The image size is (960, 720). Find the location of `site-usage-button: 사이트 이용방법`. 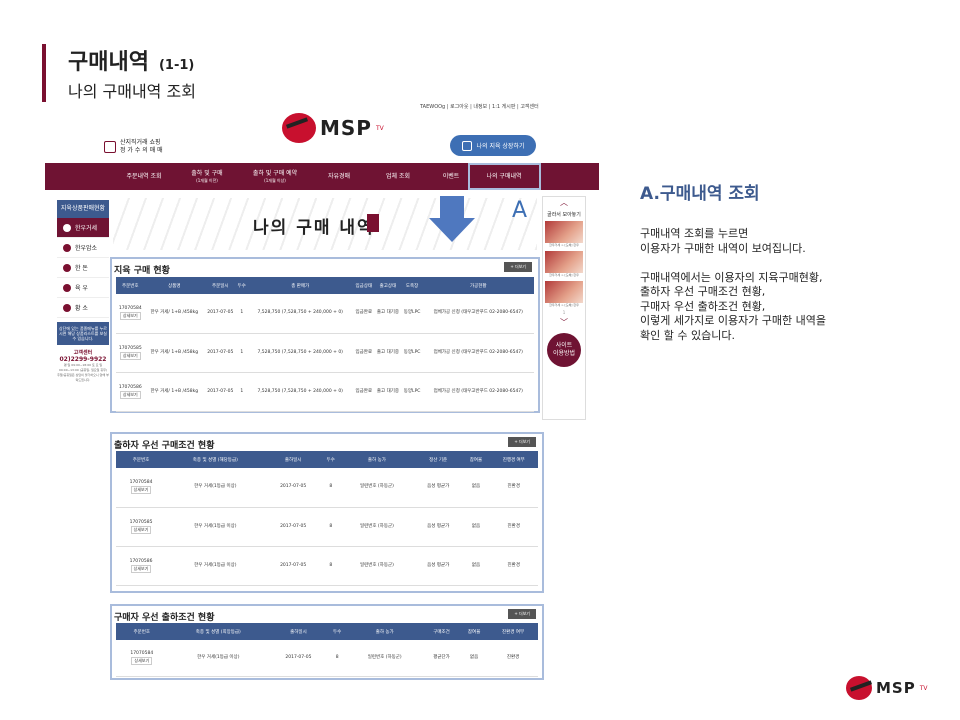

site-usage-button: 사이트 이용방법 is located at coordinates (564, 350).